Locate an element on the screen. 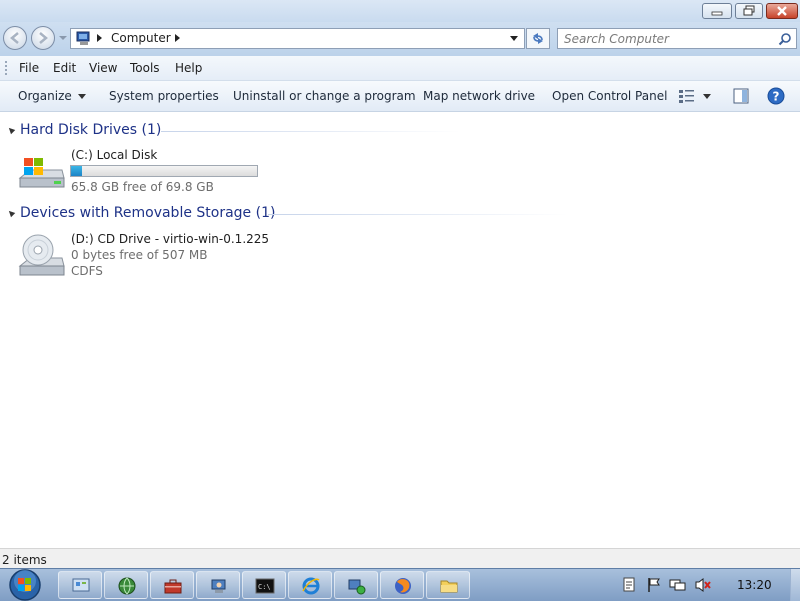 Image resolution: width=800 pixels, height=601 pixels. drive-filesystem: CDFS is located at coordinates (87, 271).